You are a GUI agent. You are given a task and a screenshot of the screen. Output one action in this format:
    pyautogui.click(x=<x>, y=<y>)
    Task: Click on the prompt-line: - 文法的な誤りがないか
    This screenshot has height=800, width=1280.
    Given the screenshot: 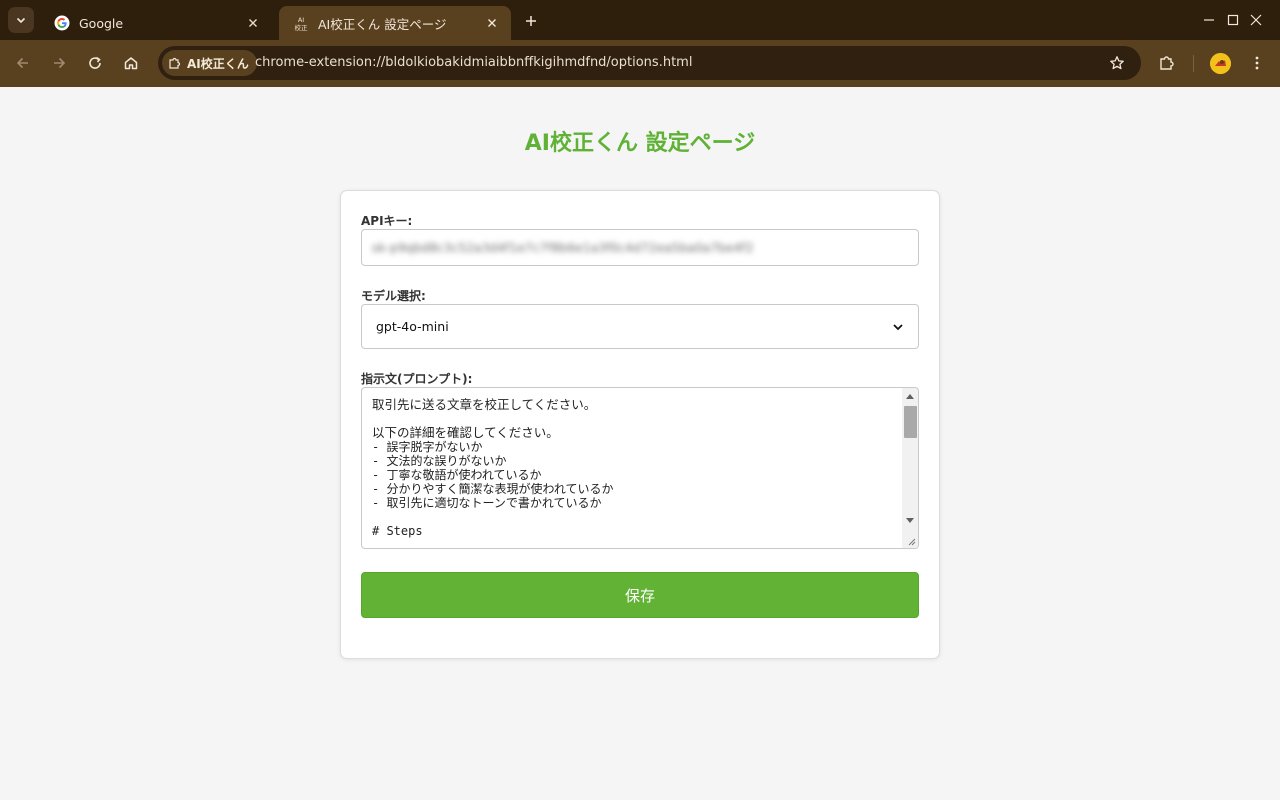 What is the action you would take?
    pyautogui.click(x=439, y=461)
    